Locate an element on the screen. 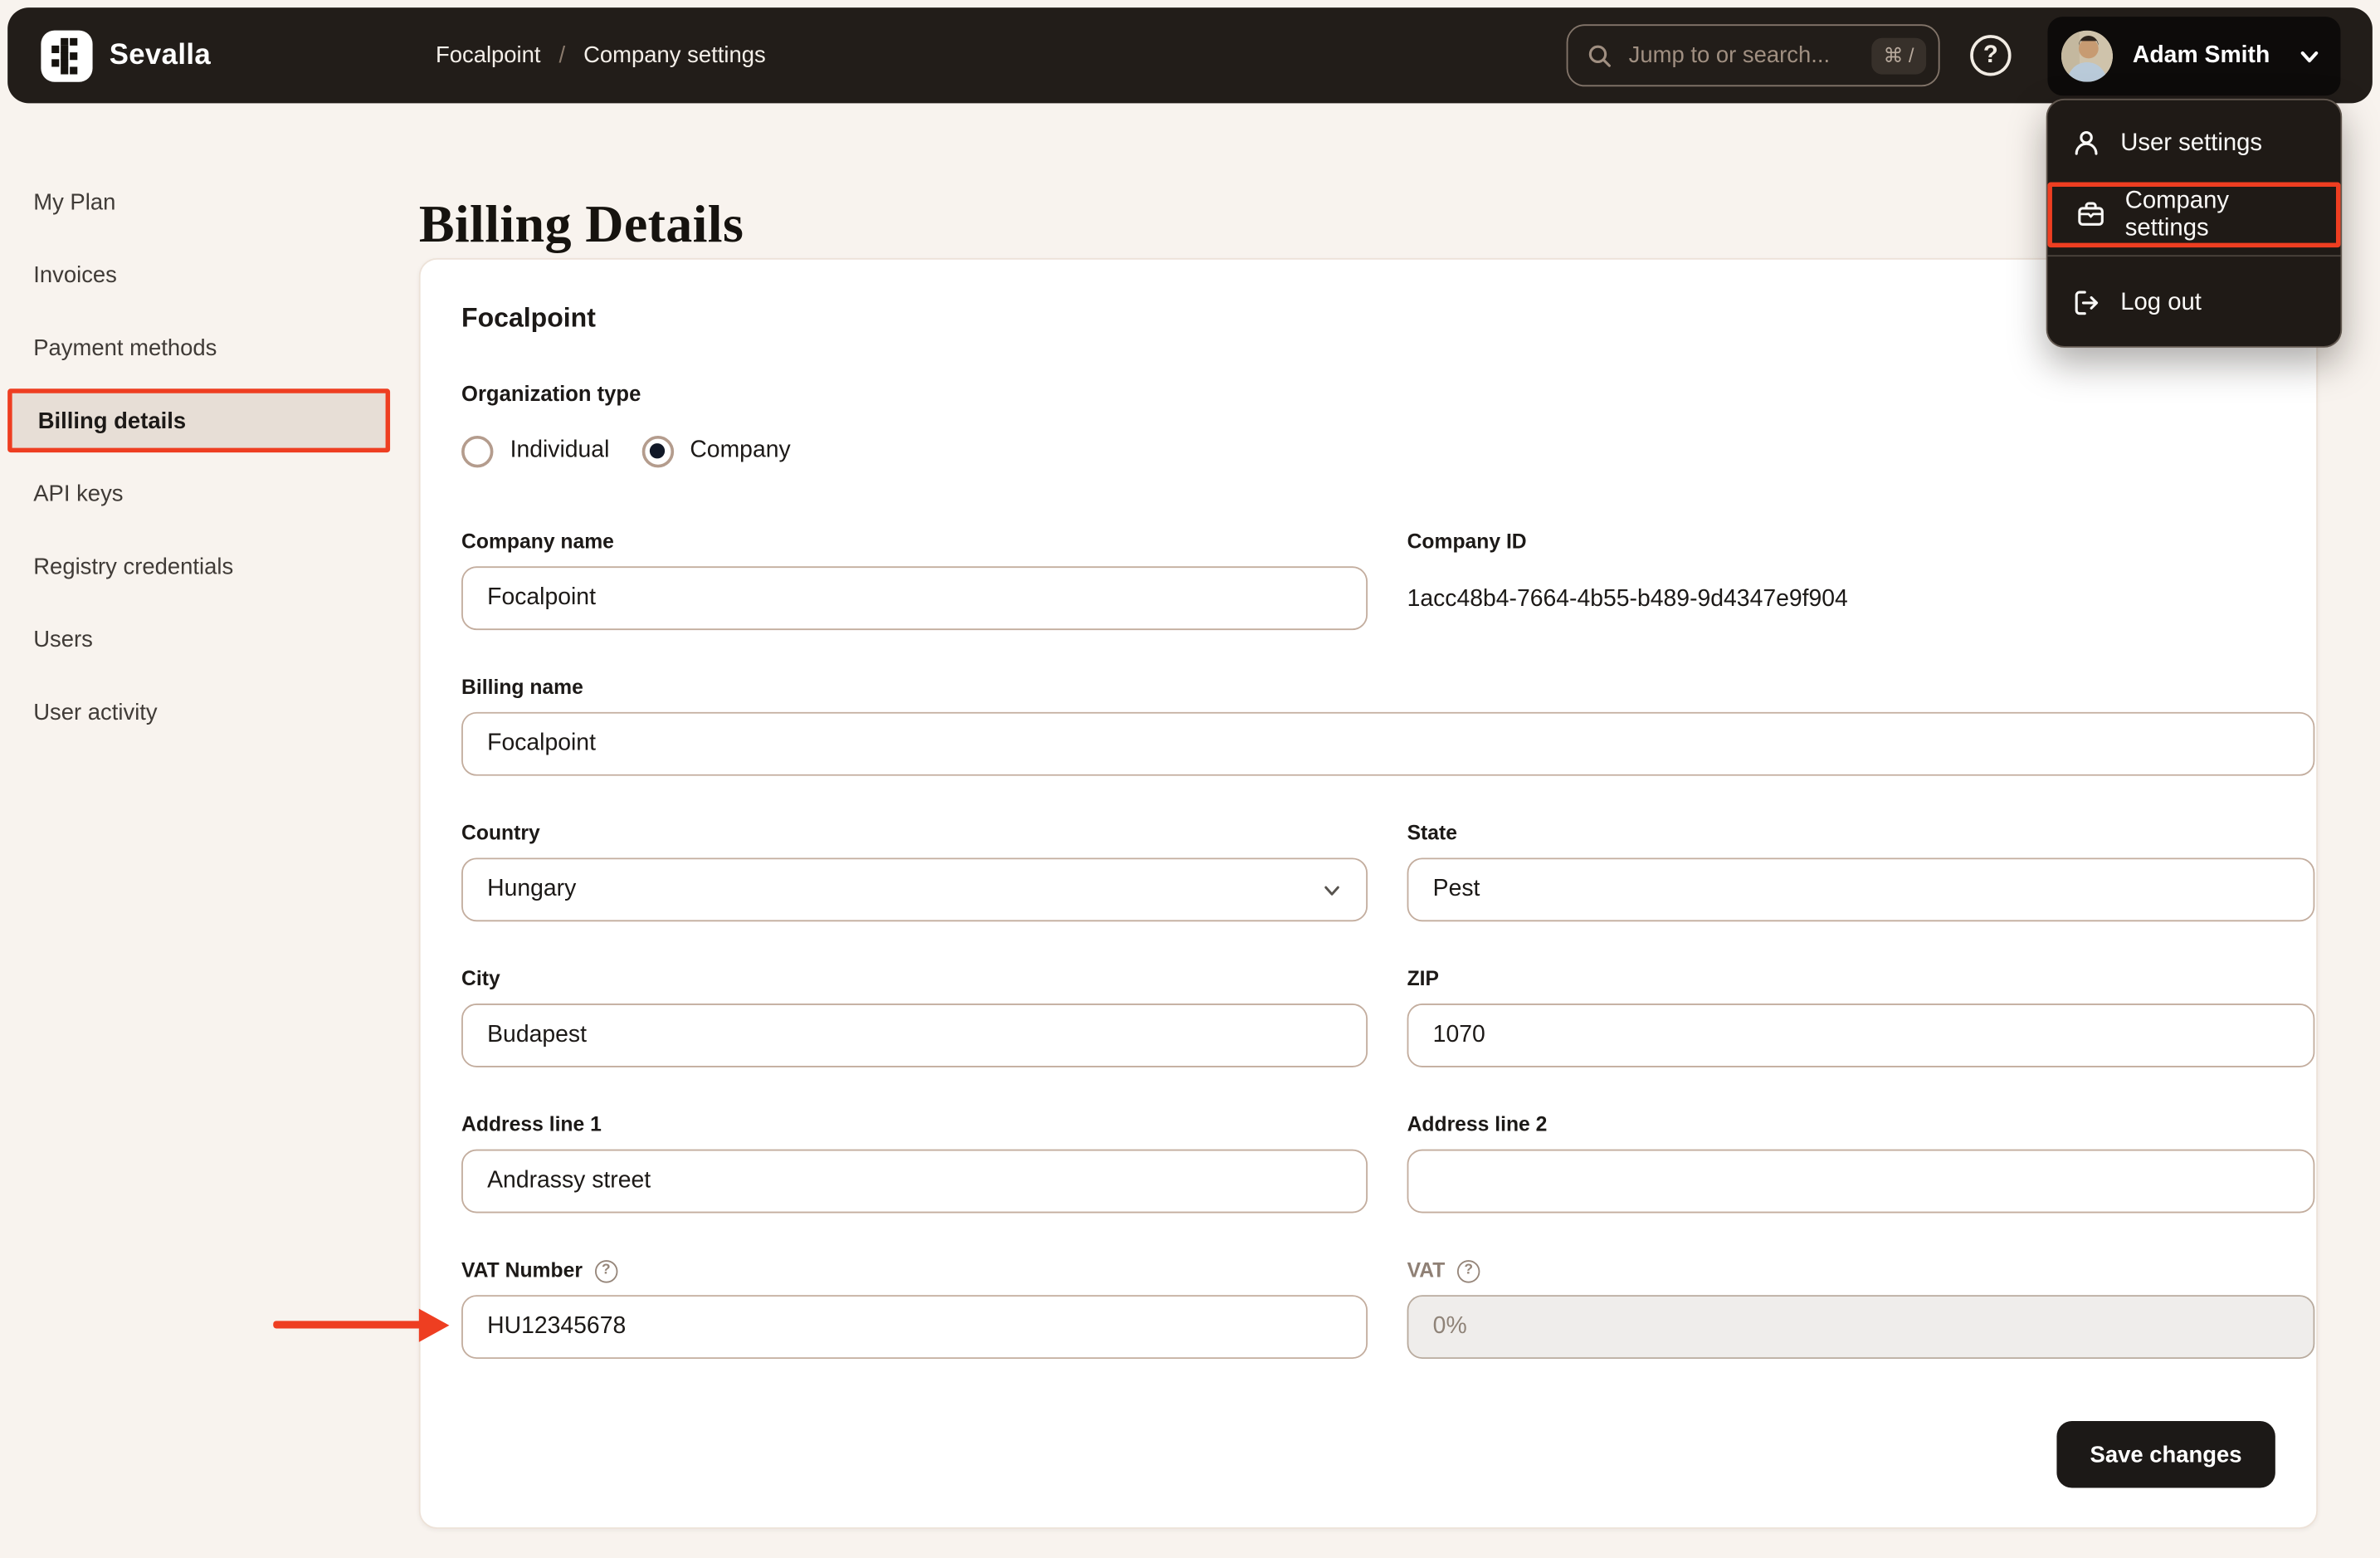 Image resolution: width=2380 pixels, height=1558 pixels. menu-item-user-settings: User settings is located at coordinates (2193, 144).